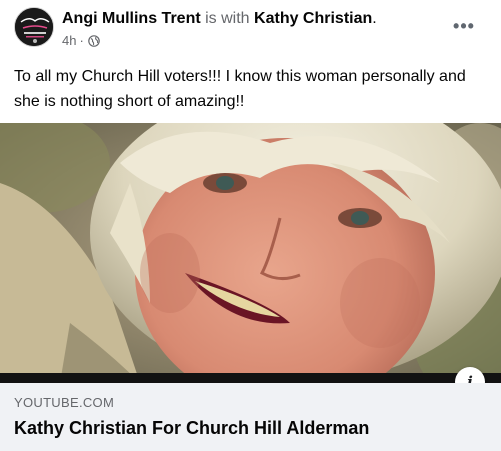 This screenshot has height=451, width=501. Describe the element at coordinates (94, 41) in the screenshot. I see `globe-icon` at that location.